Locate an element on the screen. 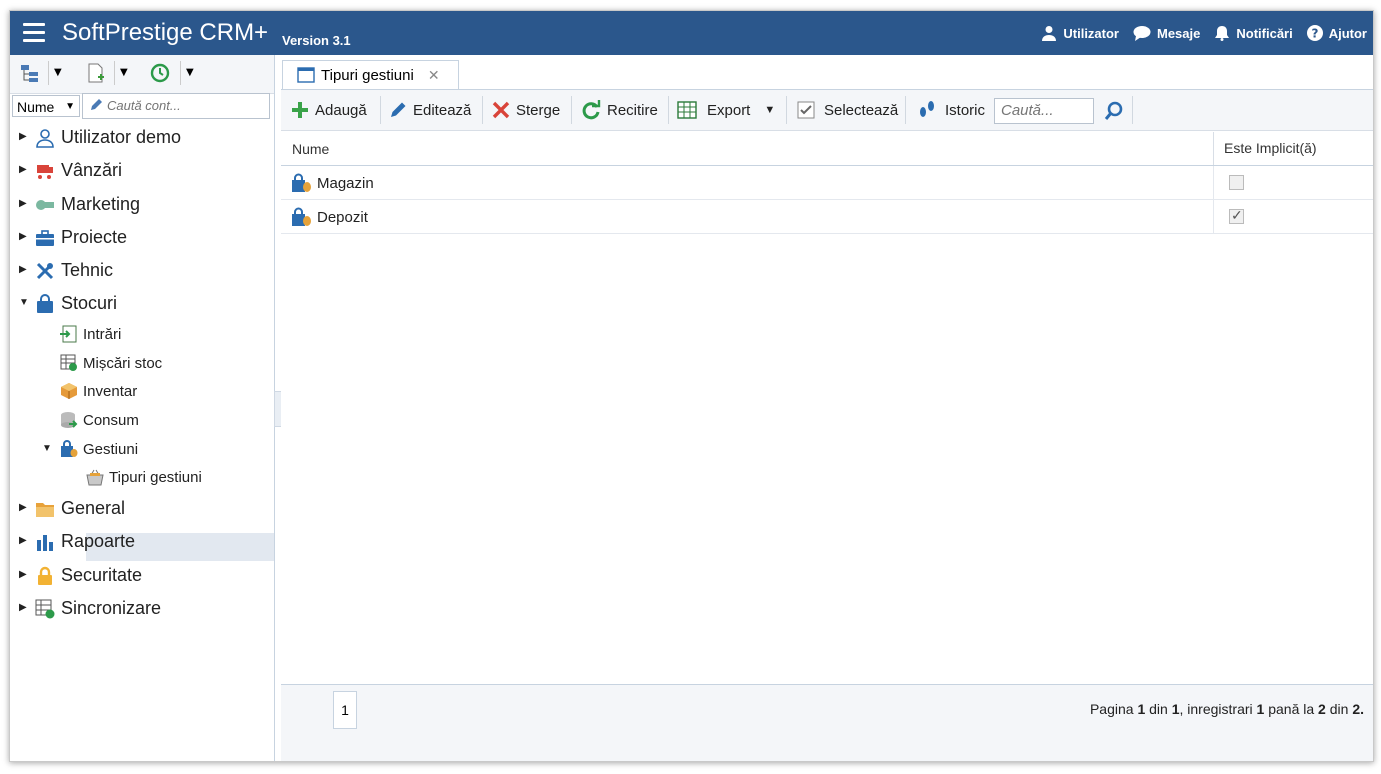  tree-item-inventar: Inventar is located at coordinates (98, 391).